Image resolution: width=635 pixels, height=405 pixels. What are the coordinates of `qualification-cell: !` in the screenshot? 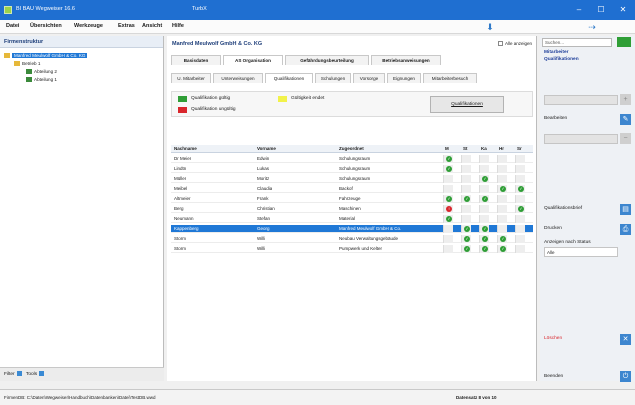 It's located at (448, 209).